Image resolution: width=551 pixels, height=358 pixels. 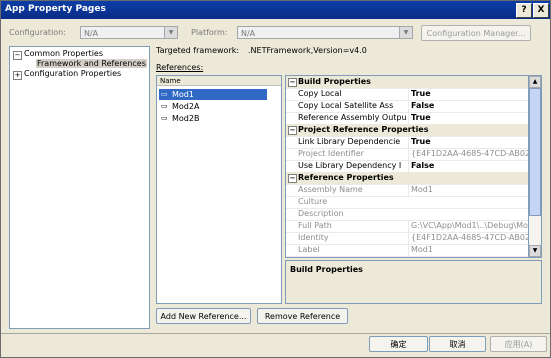 I want to click on property-name: Description, so click(x=321, y=213).